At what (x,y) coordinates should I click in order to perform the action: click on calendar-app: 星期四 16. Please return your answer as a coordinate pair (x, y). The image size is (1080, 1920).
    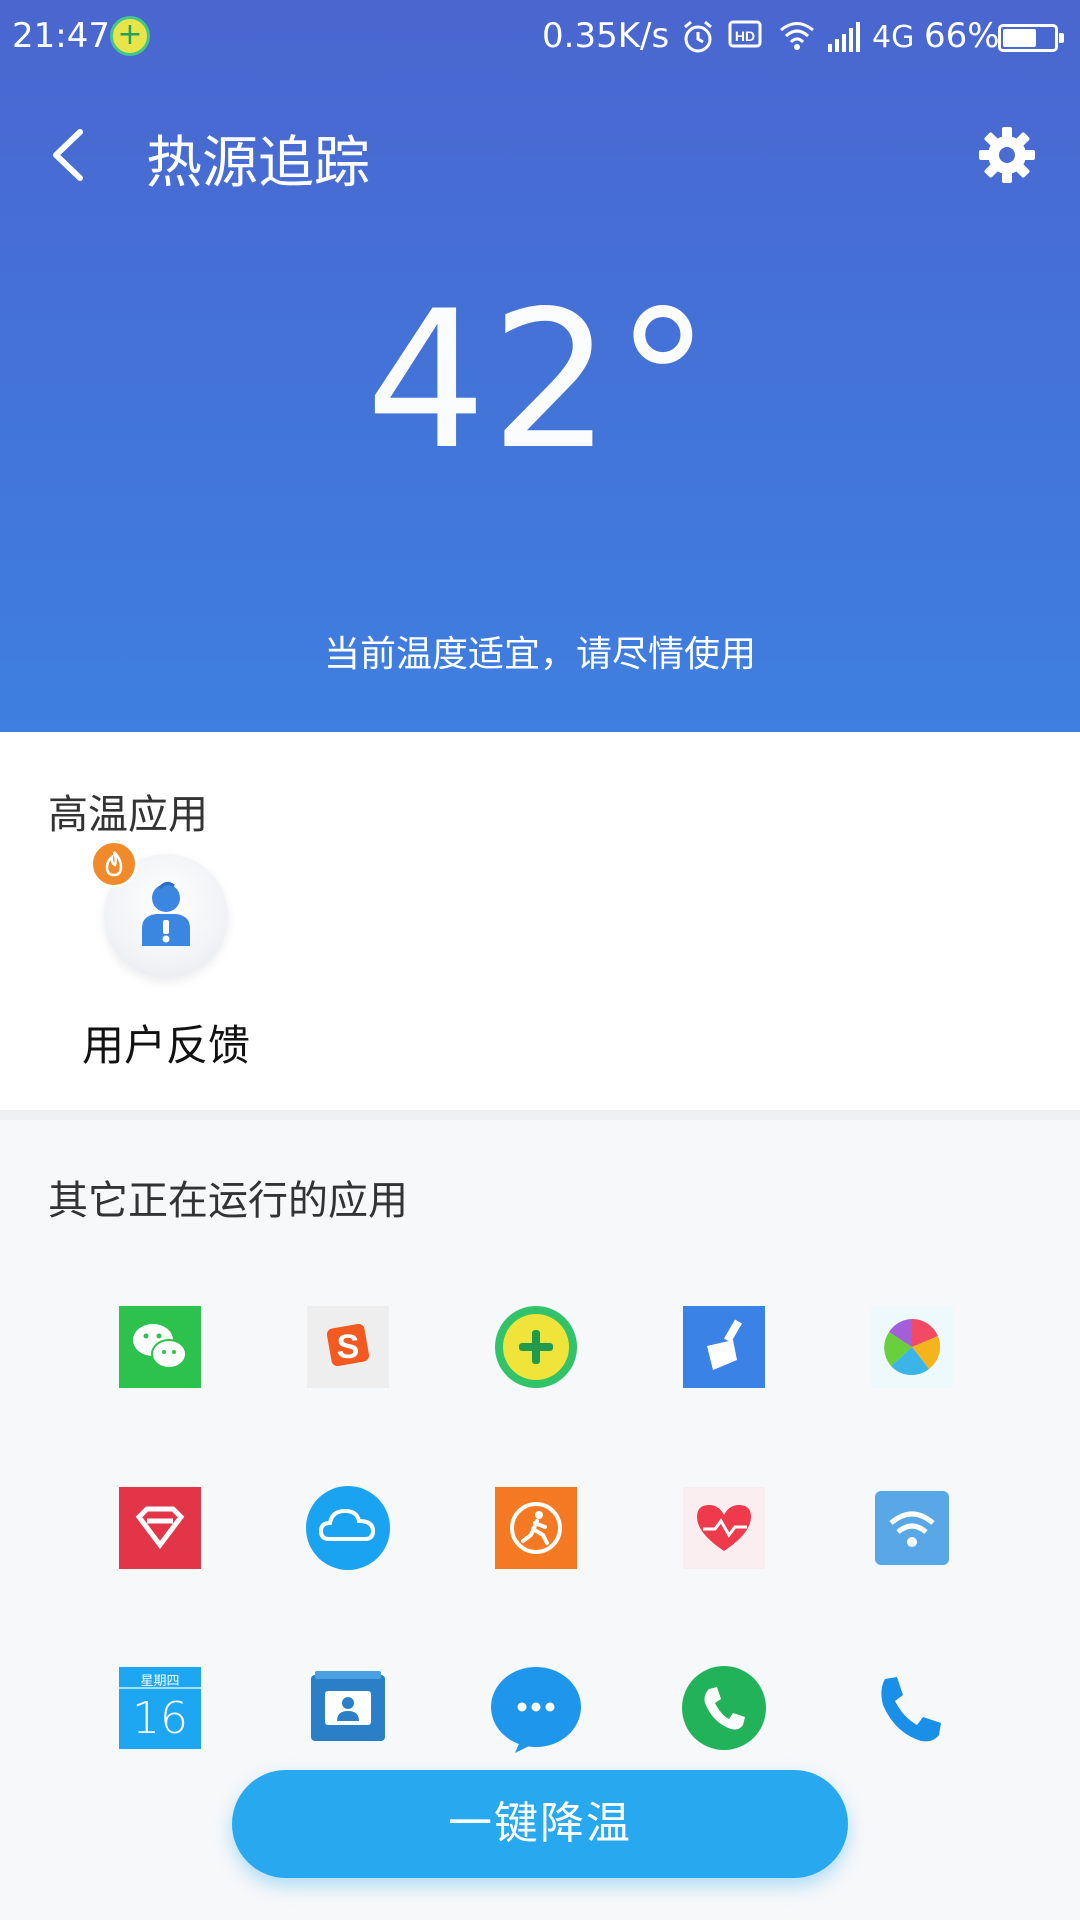
    Looking at the image, I should click on (159, 1707).